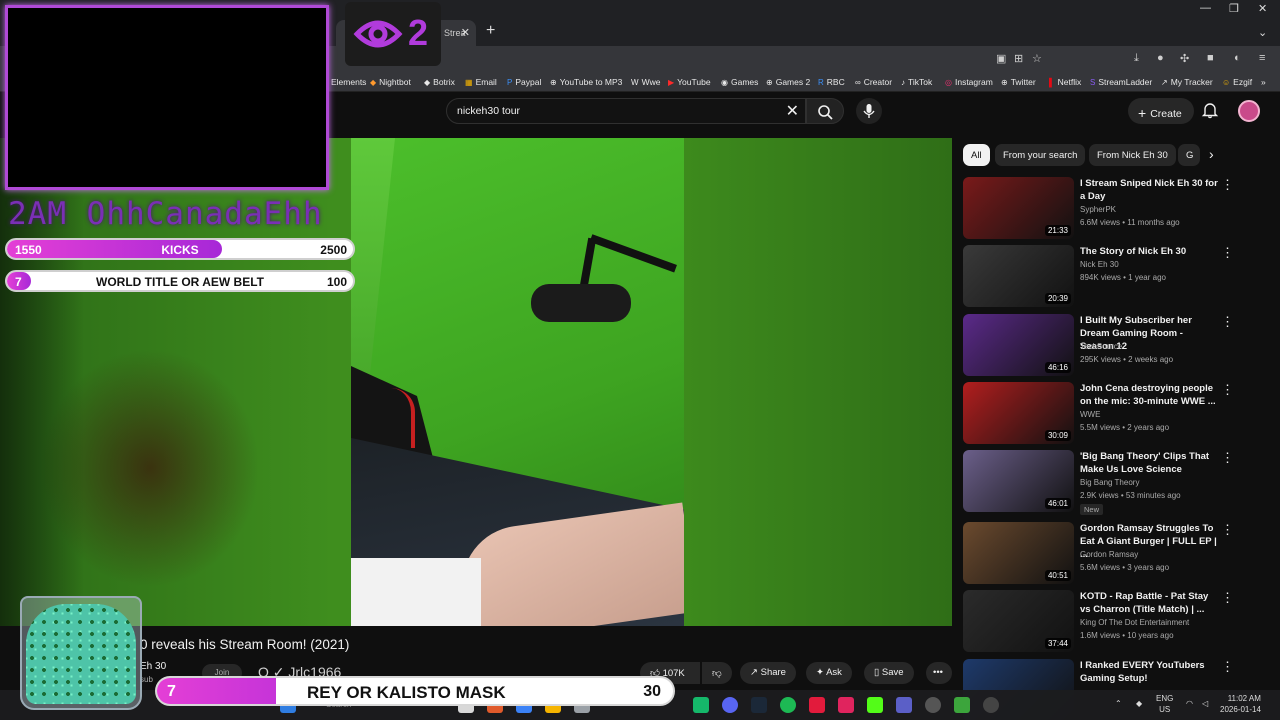 The height and width of the screenshot is (720, 1280). I want to click on video-thumbnail: 30:09, so click(1018, 413).